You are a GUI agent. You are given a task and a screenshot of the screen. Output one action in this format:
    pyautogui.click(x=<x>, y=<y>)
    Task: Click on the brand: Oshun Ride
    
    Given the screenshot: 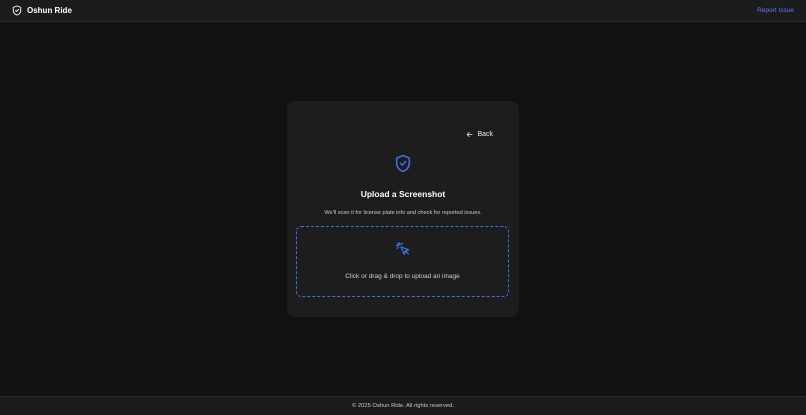 What is the action you would take?
    pyautogui.click(x=42, y=10)
    